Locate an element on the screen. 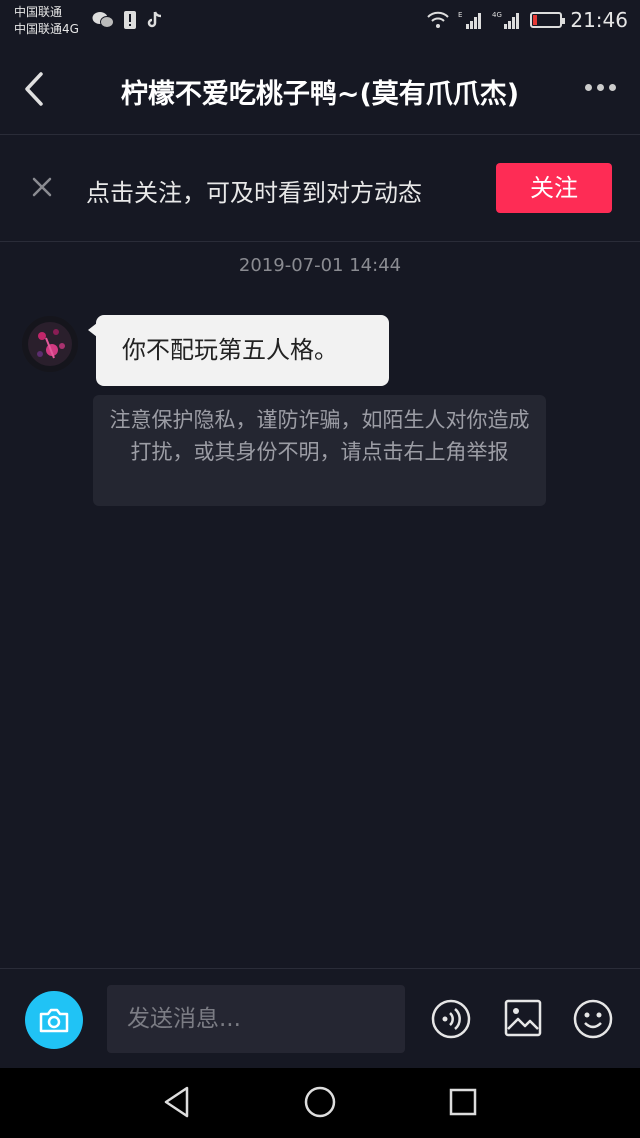  clock: 21:46 is located at coordinates (599, 20).